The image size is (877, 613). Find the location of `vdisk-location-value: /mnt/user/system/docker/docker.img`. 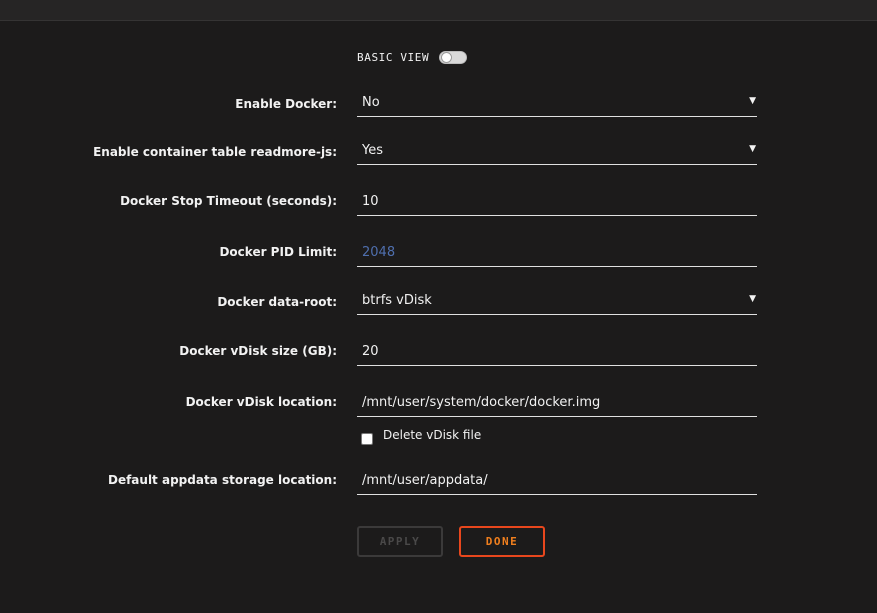

vdisk-location-value: /mnt/user/system/docker/docker.img is located at coordinates (481, 402).